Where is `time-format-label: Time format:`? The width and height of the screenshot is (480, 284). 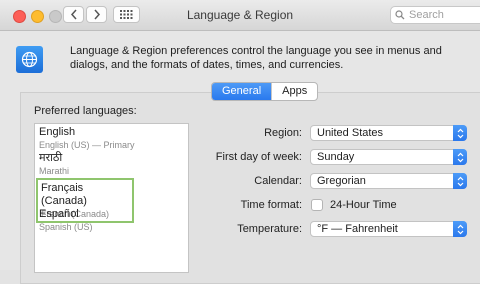 time-format-label: Time format: is located at coordinates (271, 205).